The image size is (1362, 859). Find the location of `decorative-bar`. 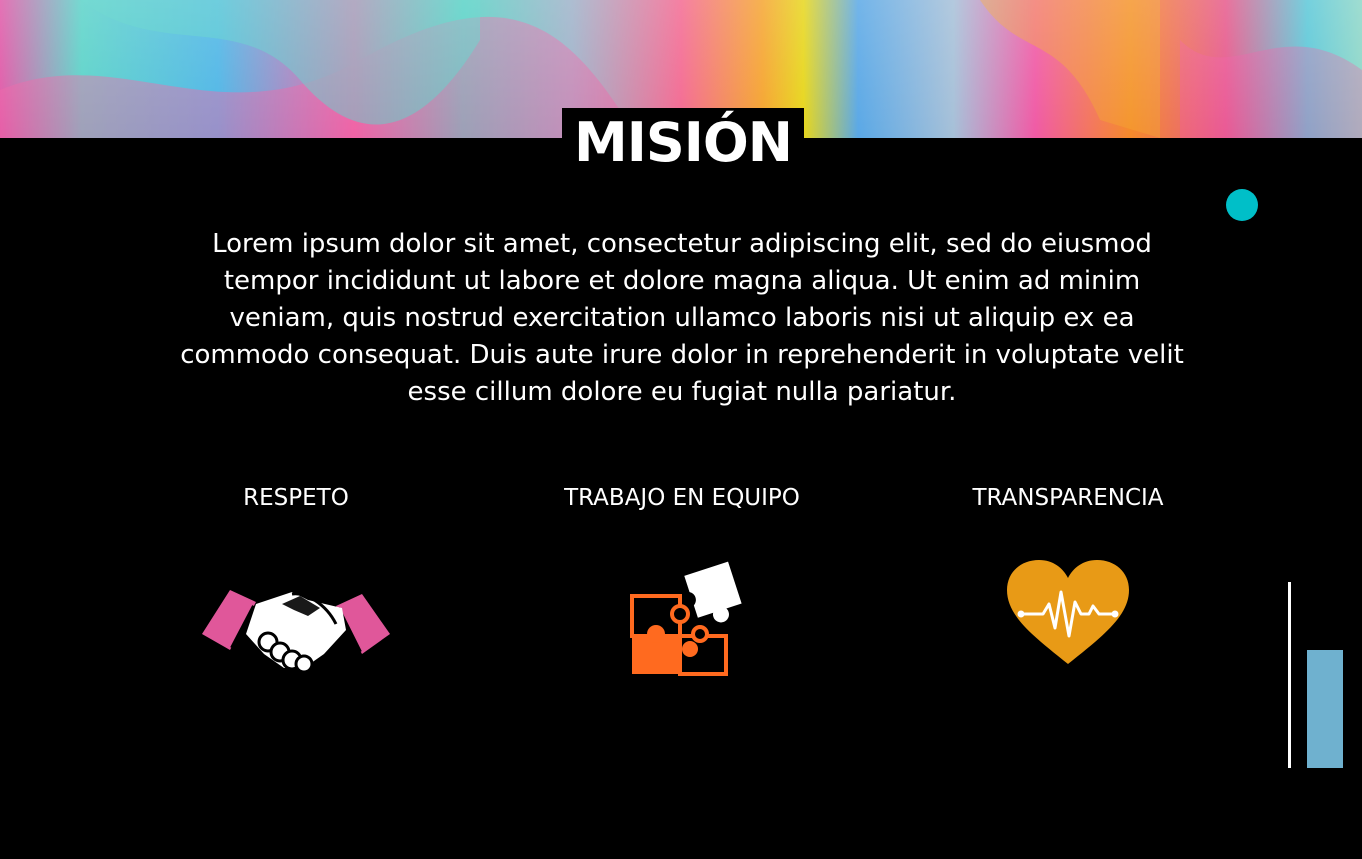

decorative-bar is located at coordinates (1325, 709).